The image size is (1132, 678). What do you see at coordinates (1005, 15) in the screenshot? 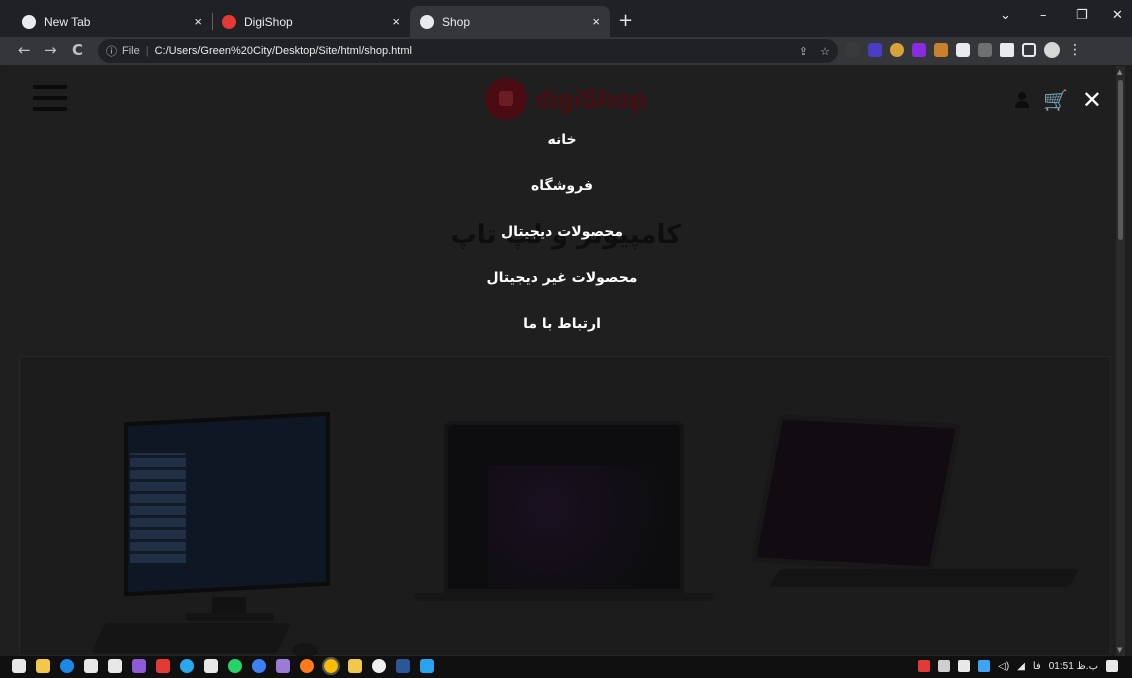
I see `tab-search-icon: ⌄` at bounding box center [1005, 15].